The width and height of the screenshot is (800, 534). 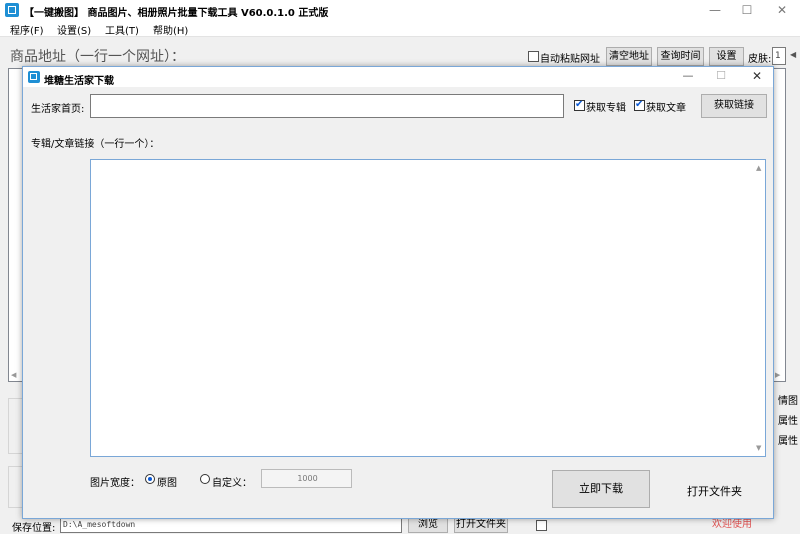 I want to click on dialog-title-bar: 堆糖生活家下载 — ☐ ✕, so click(x=398, y=77).